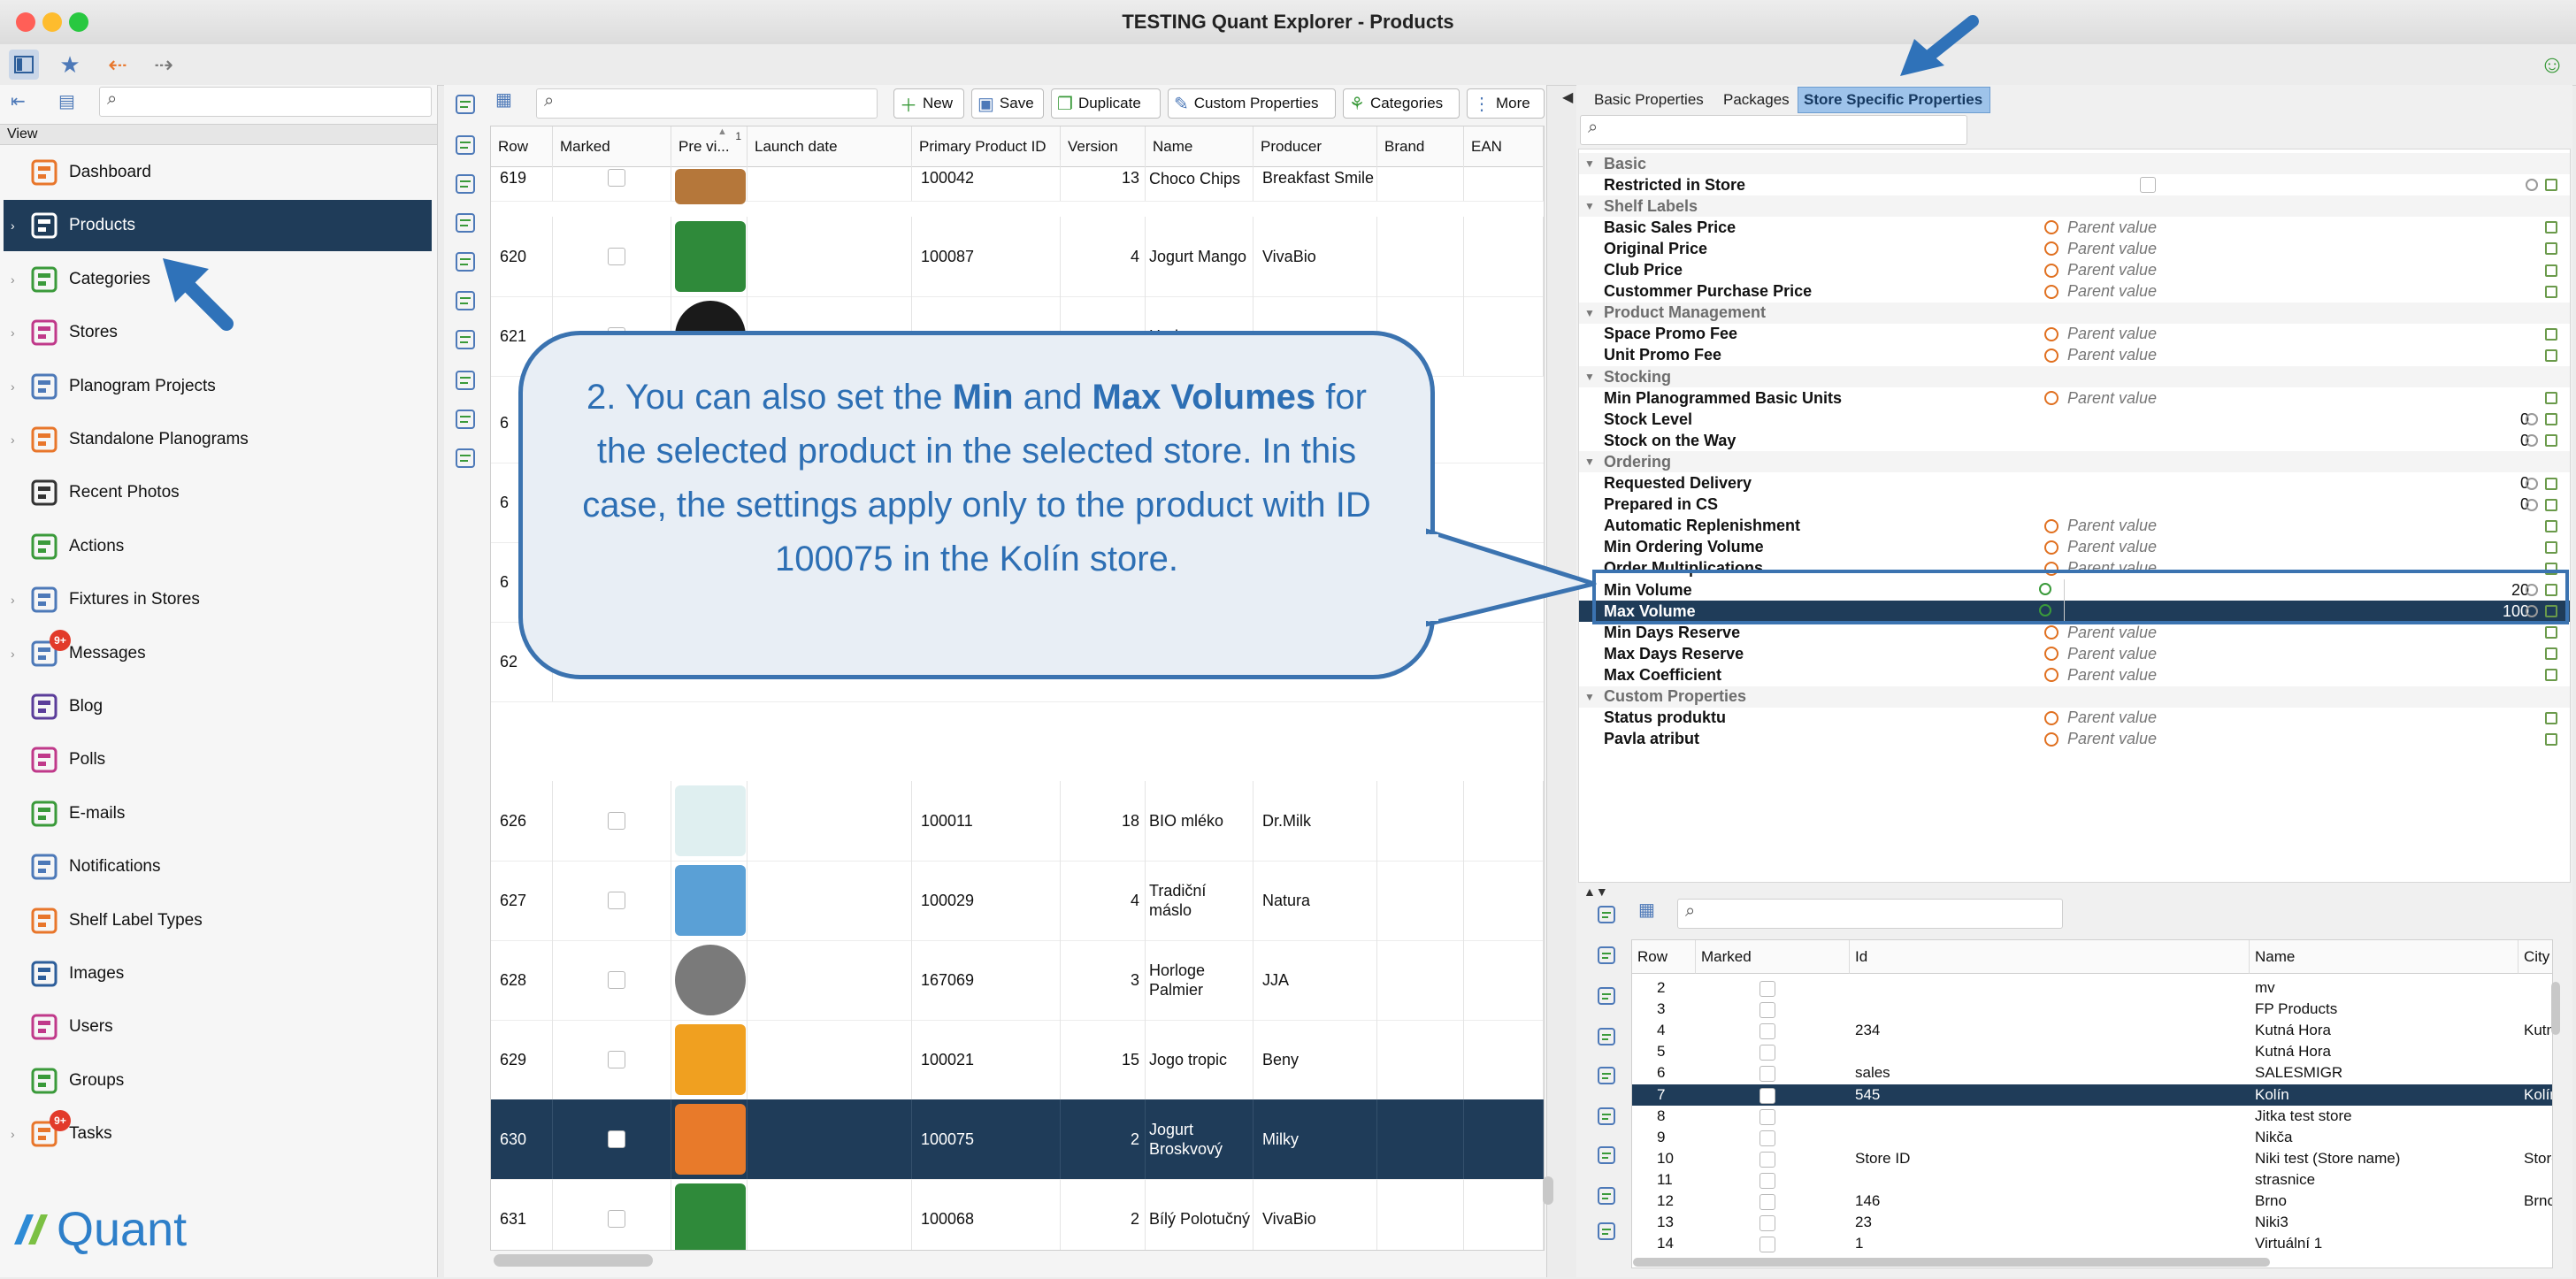 This screenshot has width=2576, height=1279. I want to click on products-search-input: ⌕, so click(707, 103).